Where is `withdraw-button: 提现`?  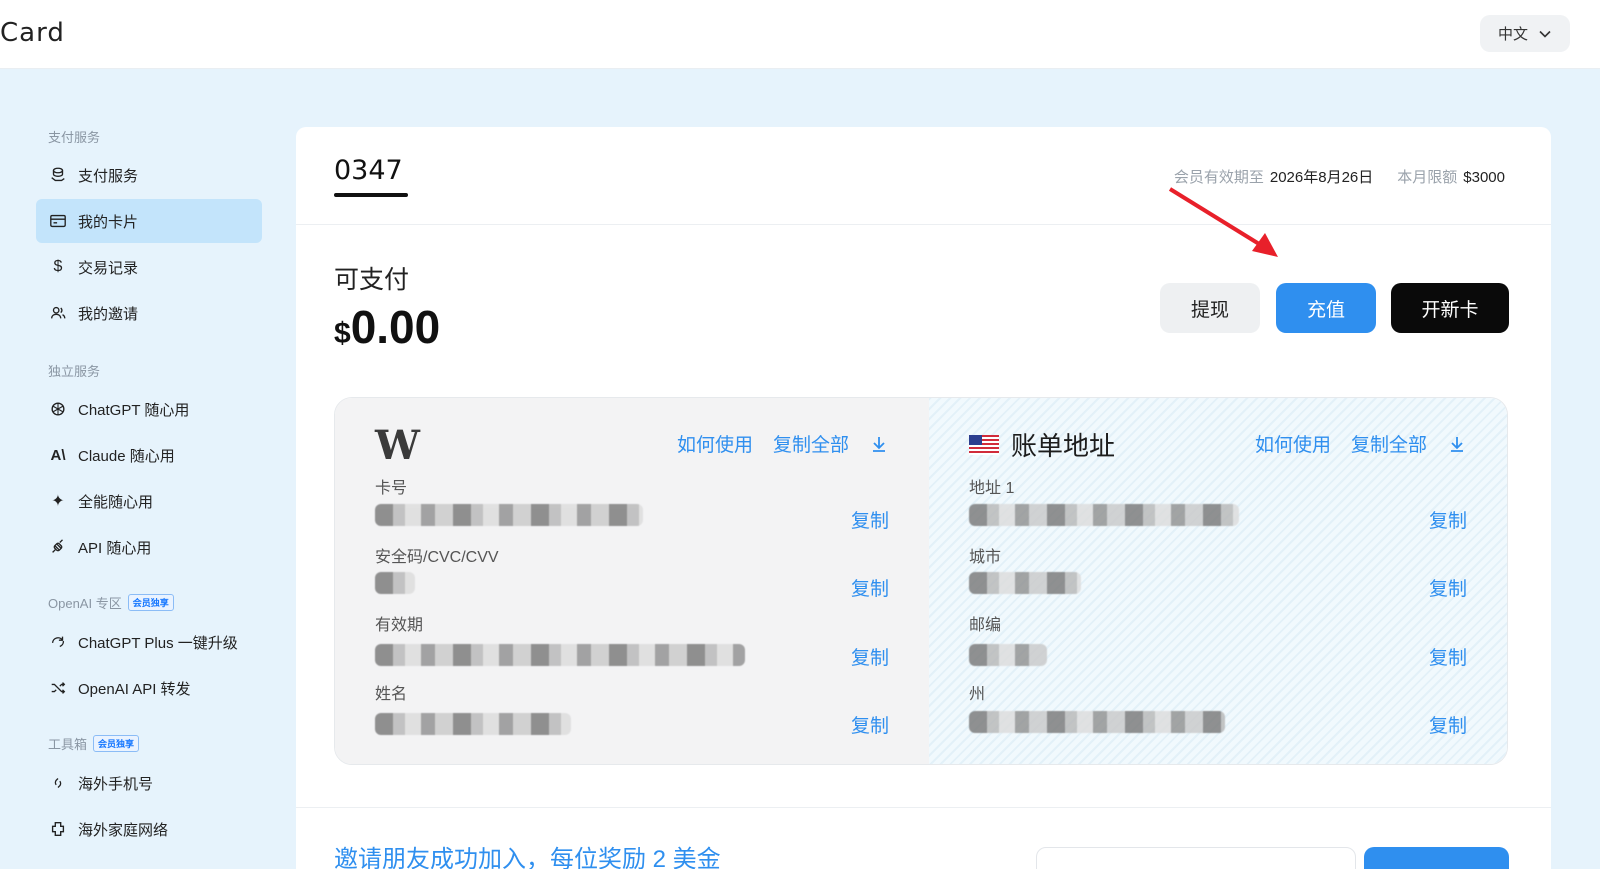
withdraw-button: 提现 is located at coordinates (1210, 308).